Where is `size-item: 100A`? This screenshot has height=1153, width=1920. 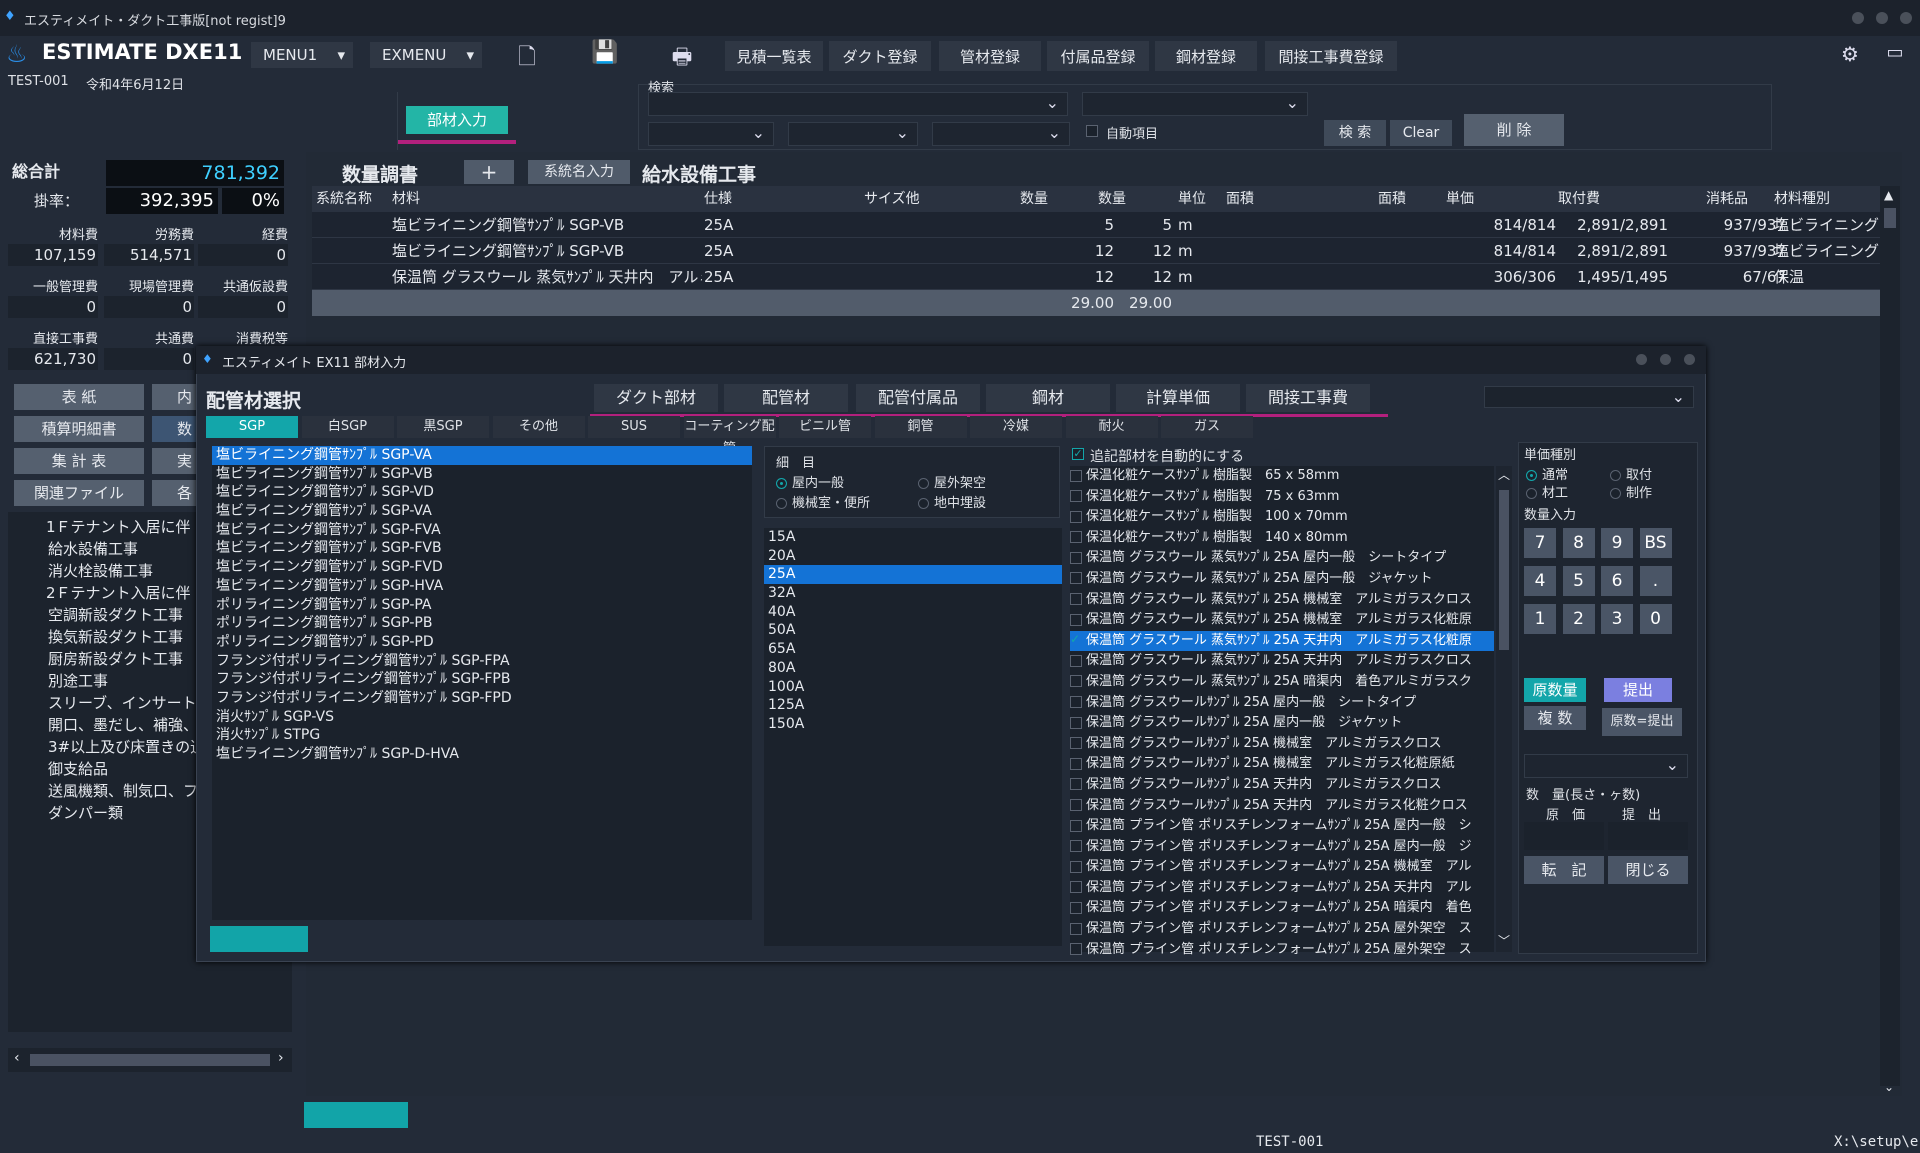
size-item: 100A is located at coordinates (913, 687).